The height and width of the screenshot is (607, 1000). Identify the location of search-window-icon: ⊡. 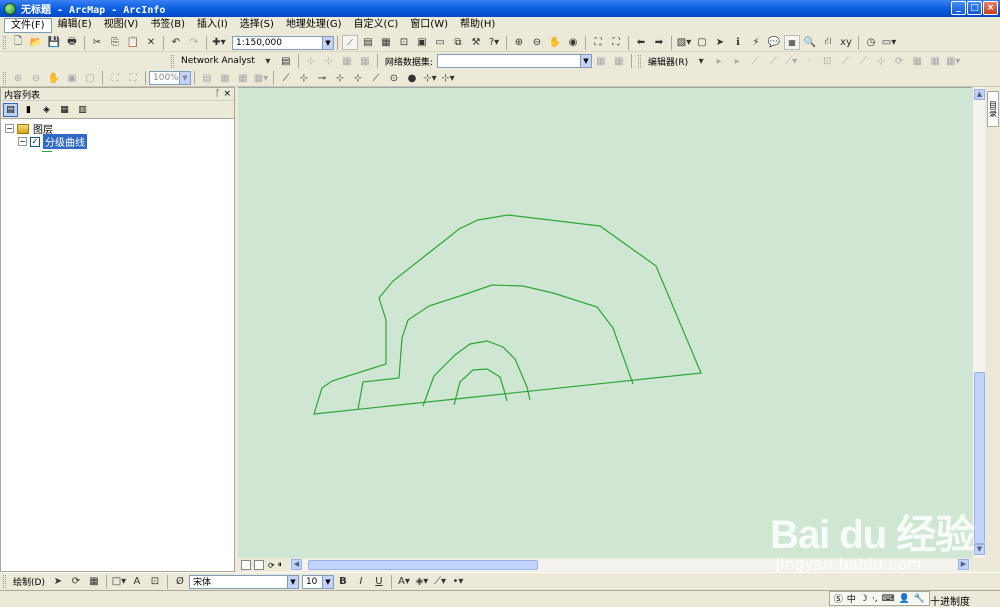
(404, 42).